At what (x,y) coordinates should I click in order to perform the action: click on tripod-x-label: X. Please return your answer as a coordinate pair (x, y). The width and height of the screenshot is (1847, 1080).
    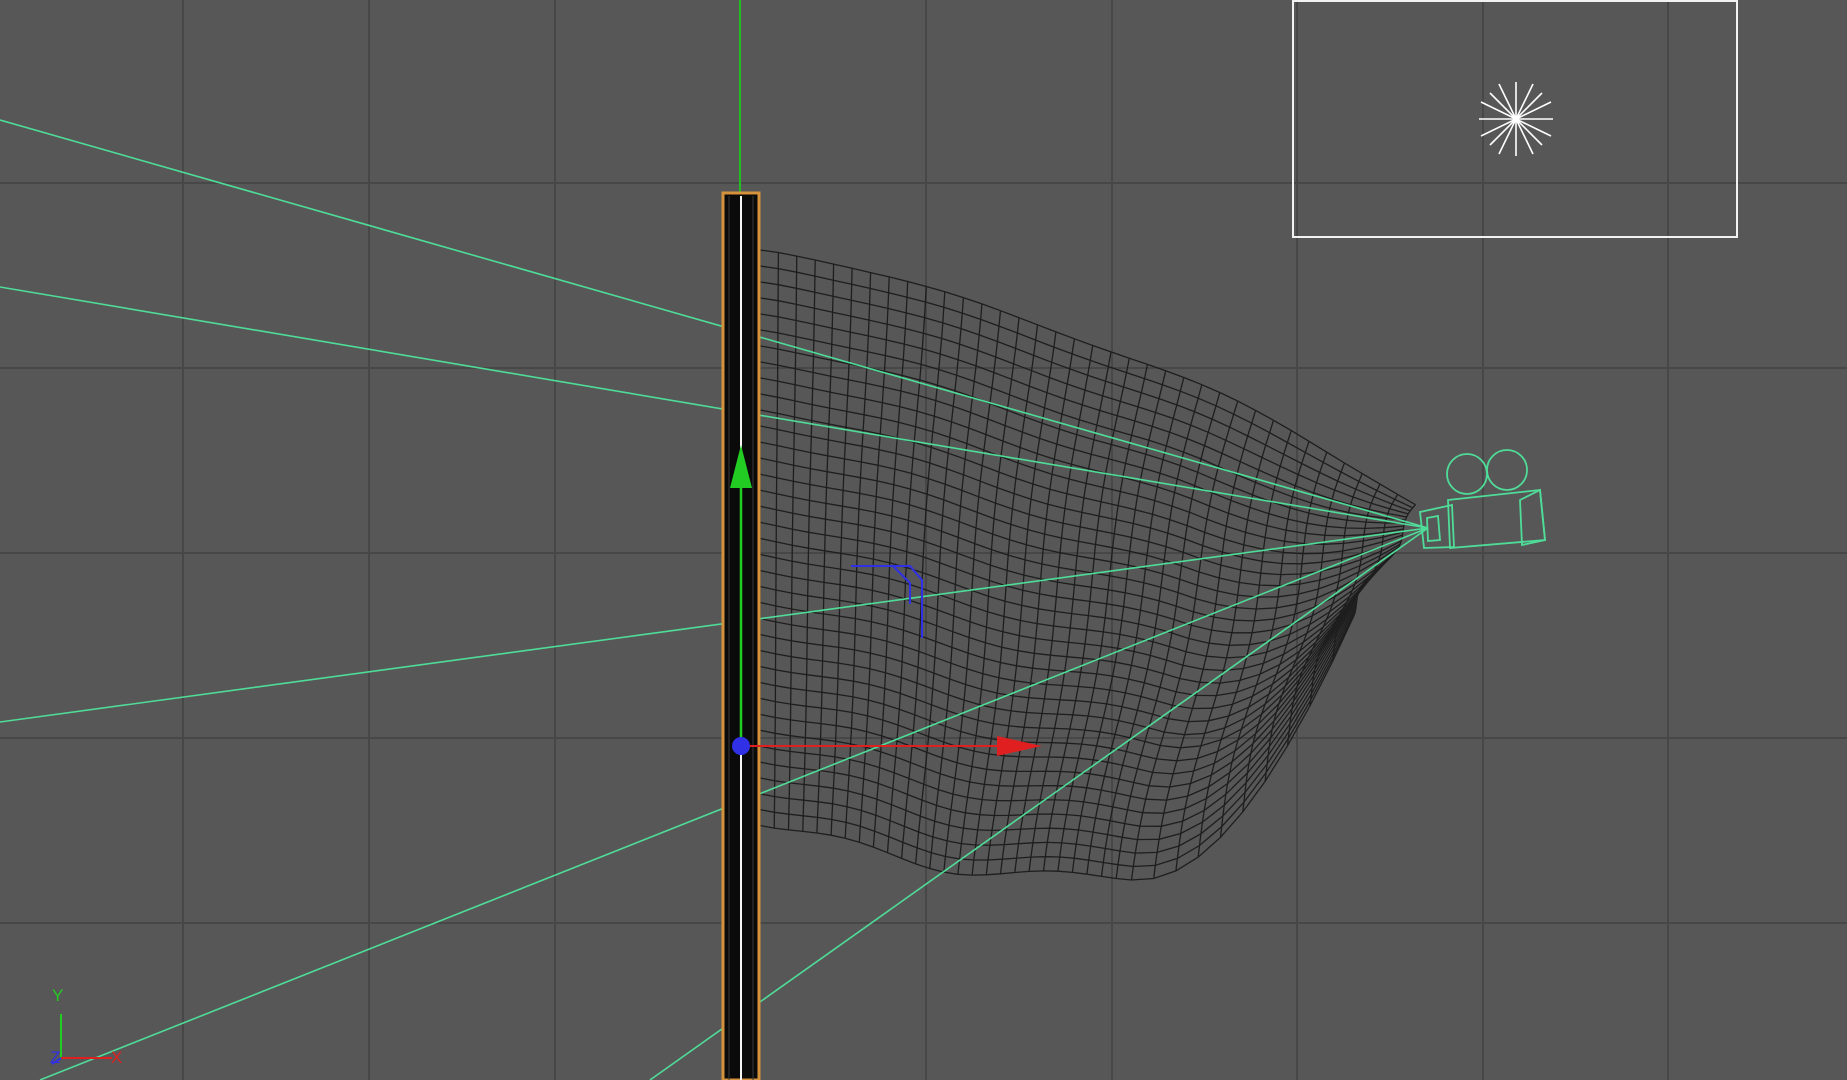
    Looking at the image, I should click on (116, 1057).